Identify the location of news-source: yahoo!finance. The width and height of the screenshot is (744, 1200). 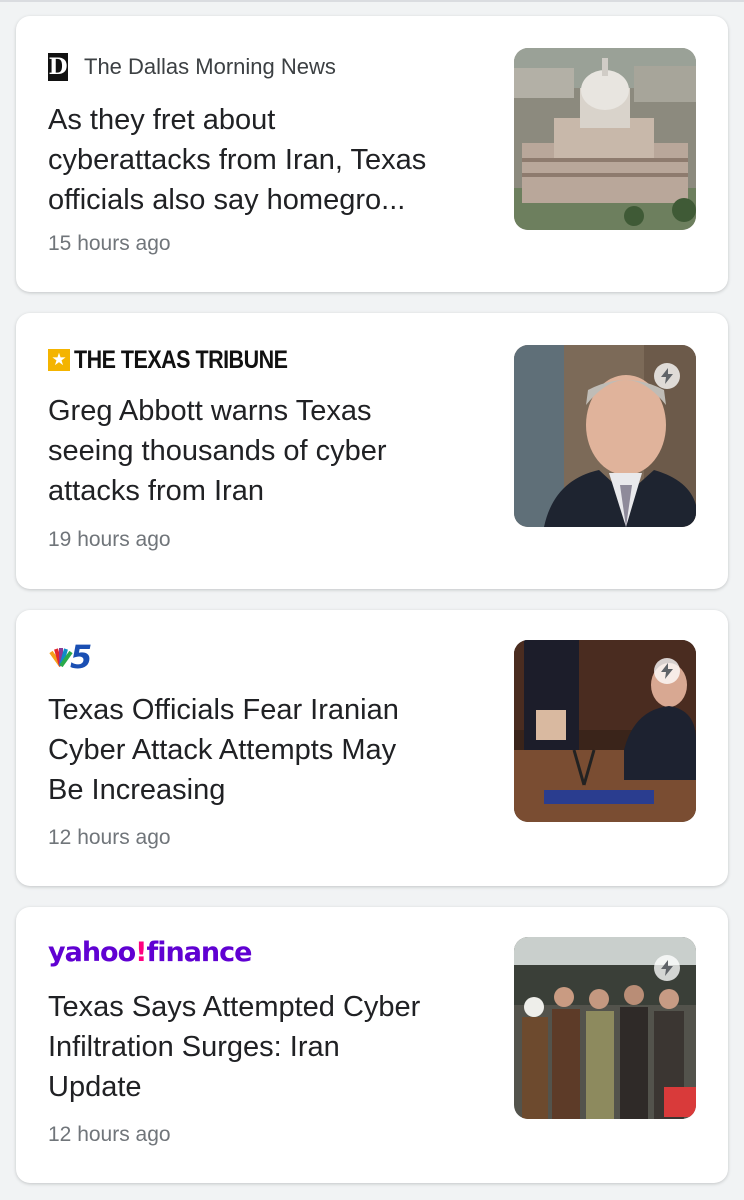
(150, 952).